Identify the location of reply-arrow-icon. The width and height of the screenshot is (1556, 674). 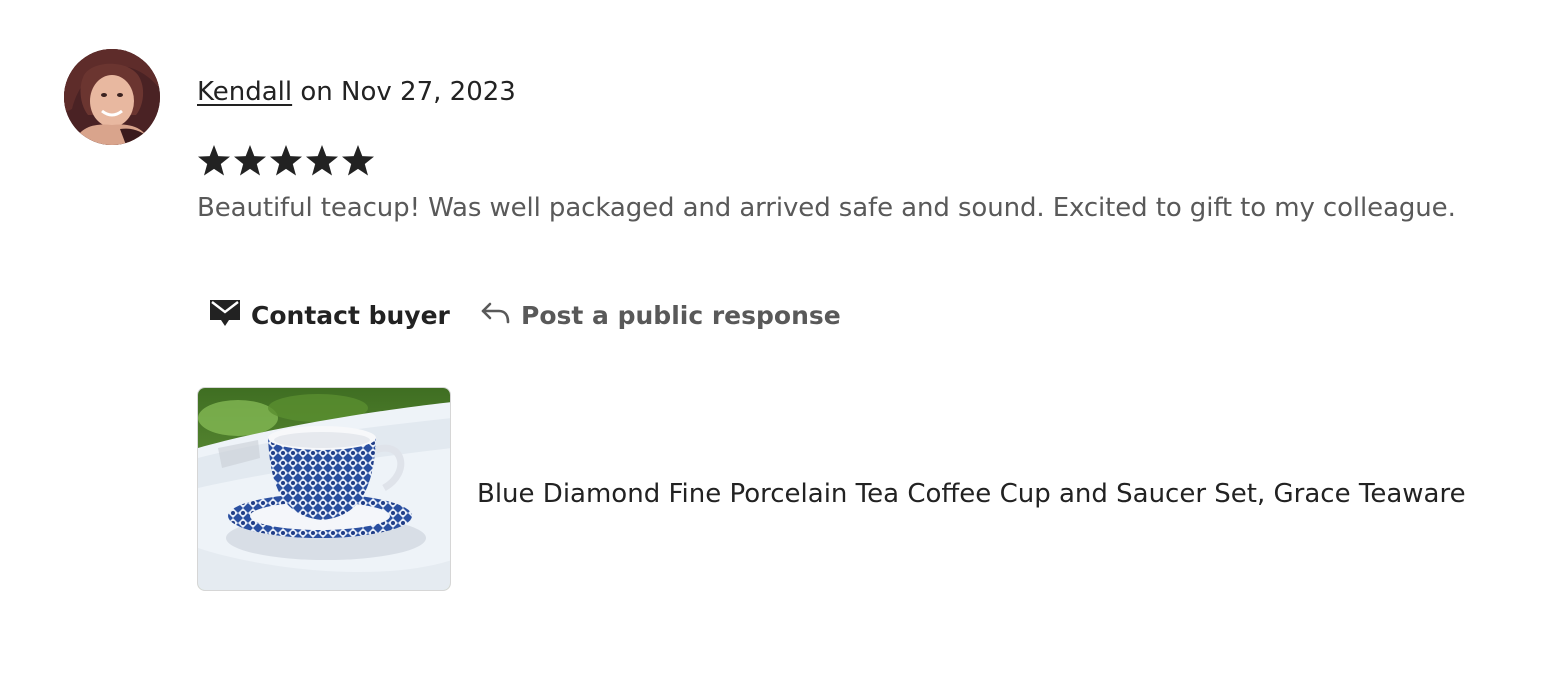
(495, 315).